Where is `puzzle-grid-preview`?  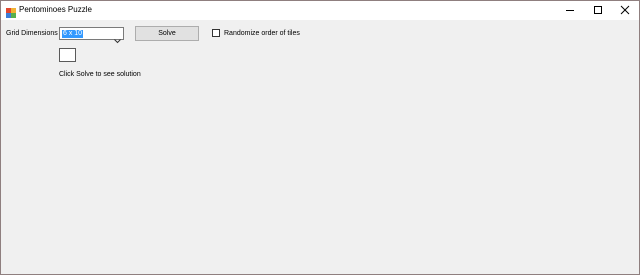
puzzle-grid-preview is located at coordinates (67, 55).